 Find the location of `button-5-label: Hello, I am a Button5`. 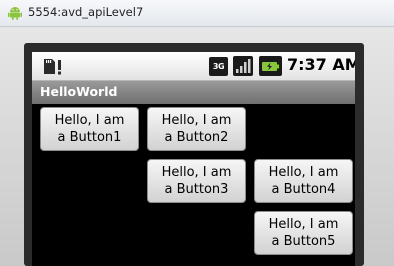

button-5-label: Hello, I am a Button5 is located at coordinates (303, 233).